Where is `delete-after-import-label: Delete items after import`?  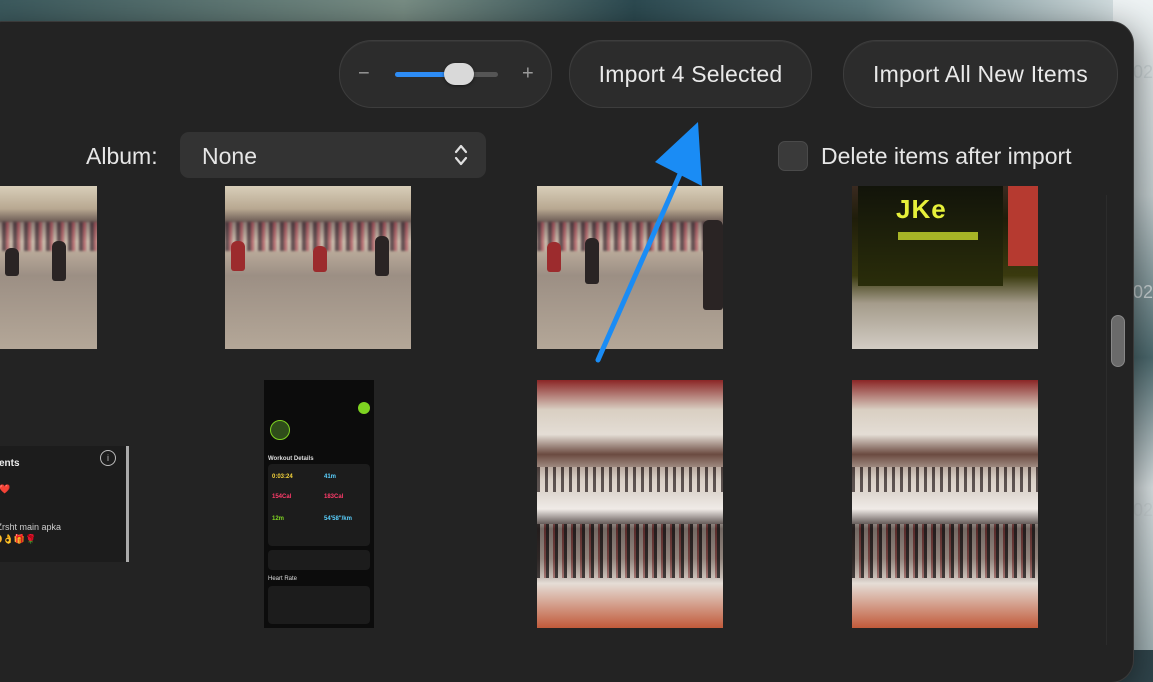
delete-after-import-label: Delete items after import is located at coordinates (946, 156).